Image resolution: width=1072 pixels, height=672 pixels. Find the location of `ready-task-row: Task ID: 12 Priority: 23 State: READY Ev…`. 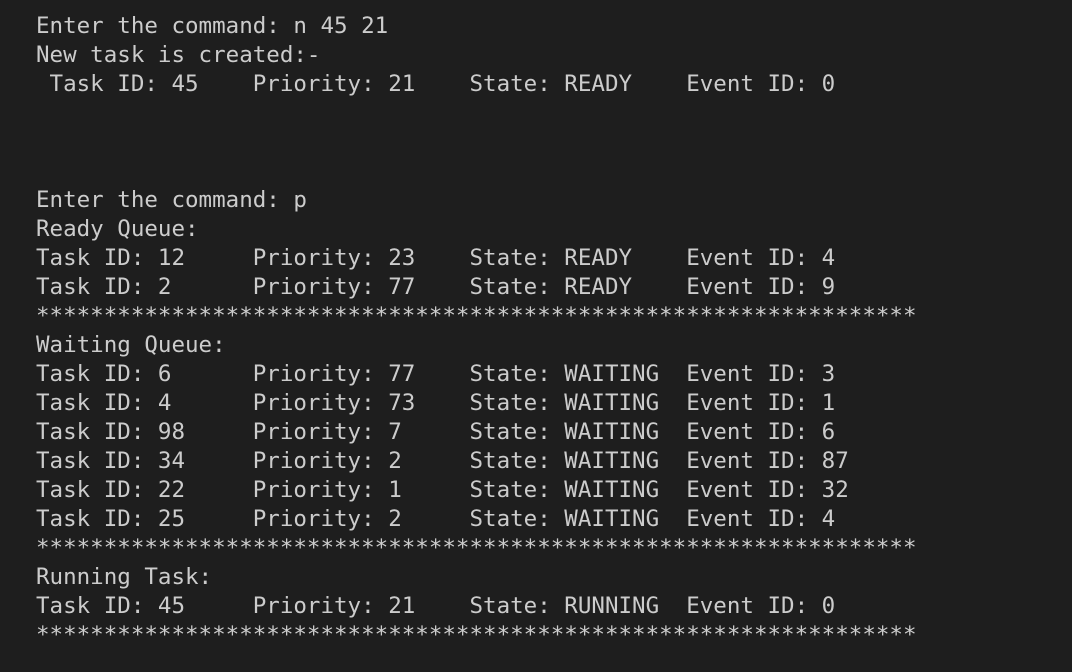

ready-task-row: Task ID: 12 Priority: 23 State: READY Ev… is located at coordinates (436, 258).